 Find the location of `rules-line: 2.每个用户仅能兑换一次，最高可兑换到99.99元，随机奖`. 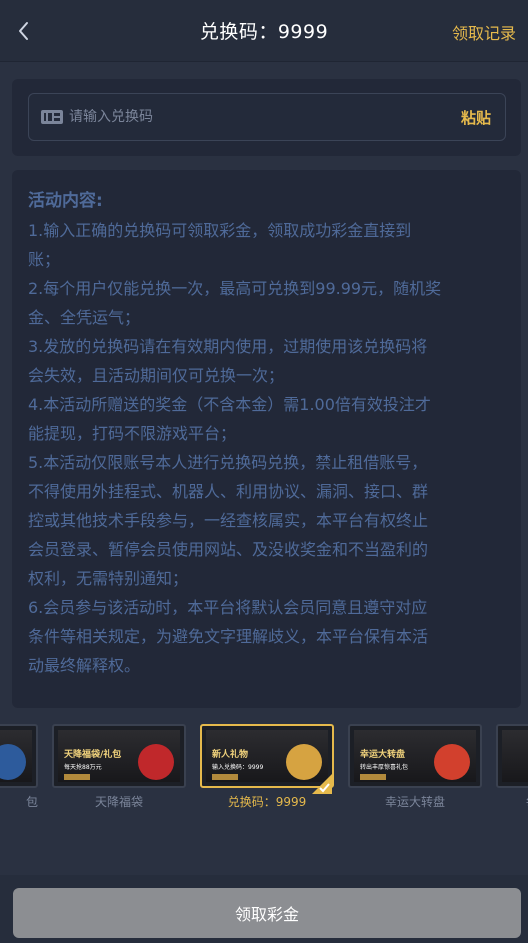

rules-line: 2.每个用户仅能兑换一次，最高可兑换到99.99元，随机奖 is located at coordinates (235, 288).